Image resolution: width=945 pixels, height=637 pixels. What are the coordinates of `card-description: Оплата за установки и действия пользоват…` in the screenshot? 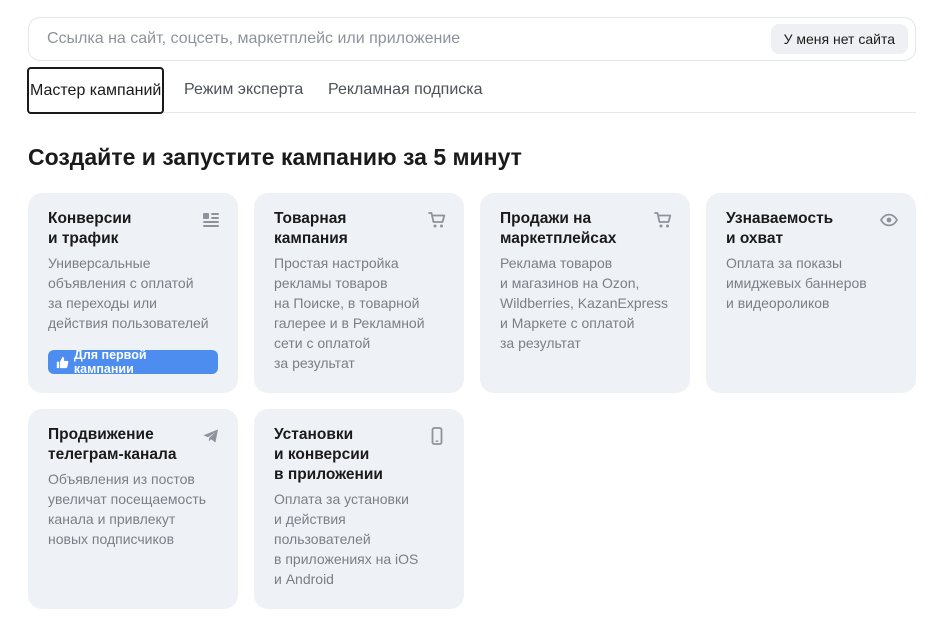 It's located at (346, 539).